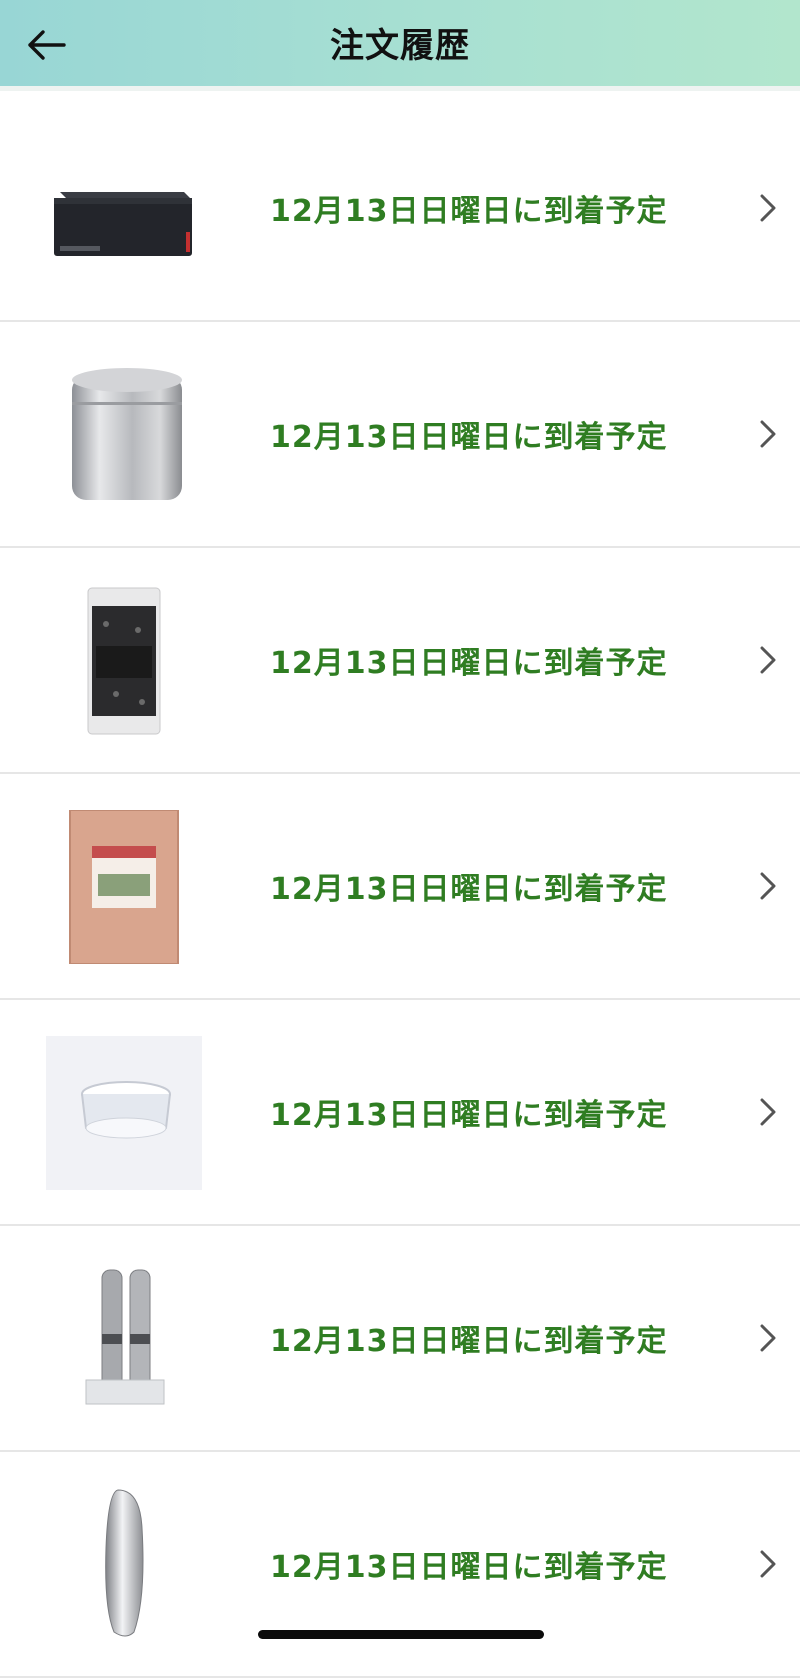 This screenshot has height=1678, width=800. What do you see at coordinates (124, 661) in the screenshot?
I see `black-pepper-pouch-image` at bounding box center [124, 661].